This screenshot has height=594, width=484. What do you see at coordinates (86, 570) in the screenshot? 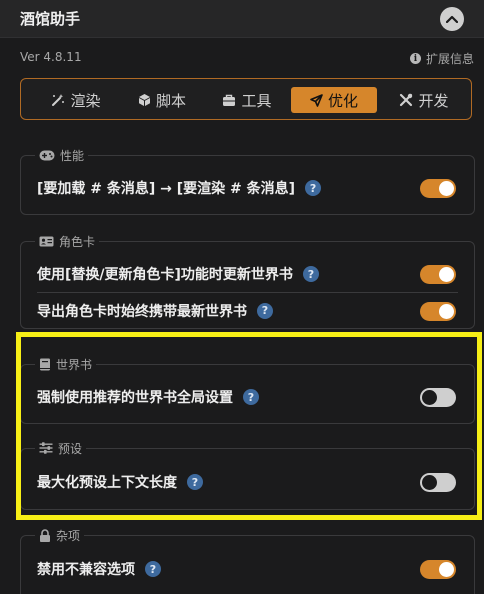
I see `setting-label: 禁用不兼容选项` at bounding box center [86, 570].